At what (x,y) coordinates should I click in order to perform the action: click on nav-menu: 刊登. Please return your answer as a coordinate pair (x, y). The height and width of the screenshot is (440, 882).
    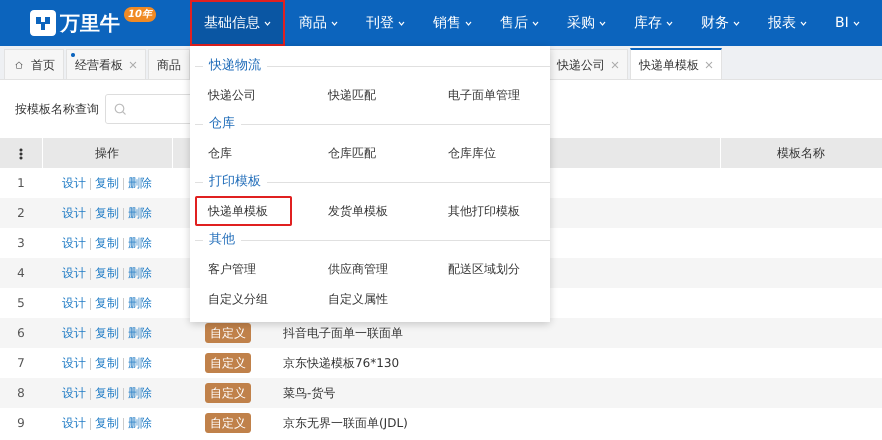
    Looking at the image, I should click on (385, 23).